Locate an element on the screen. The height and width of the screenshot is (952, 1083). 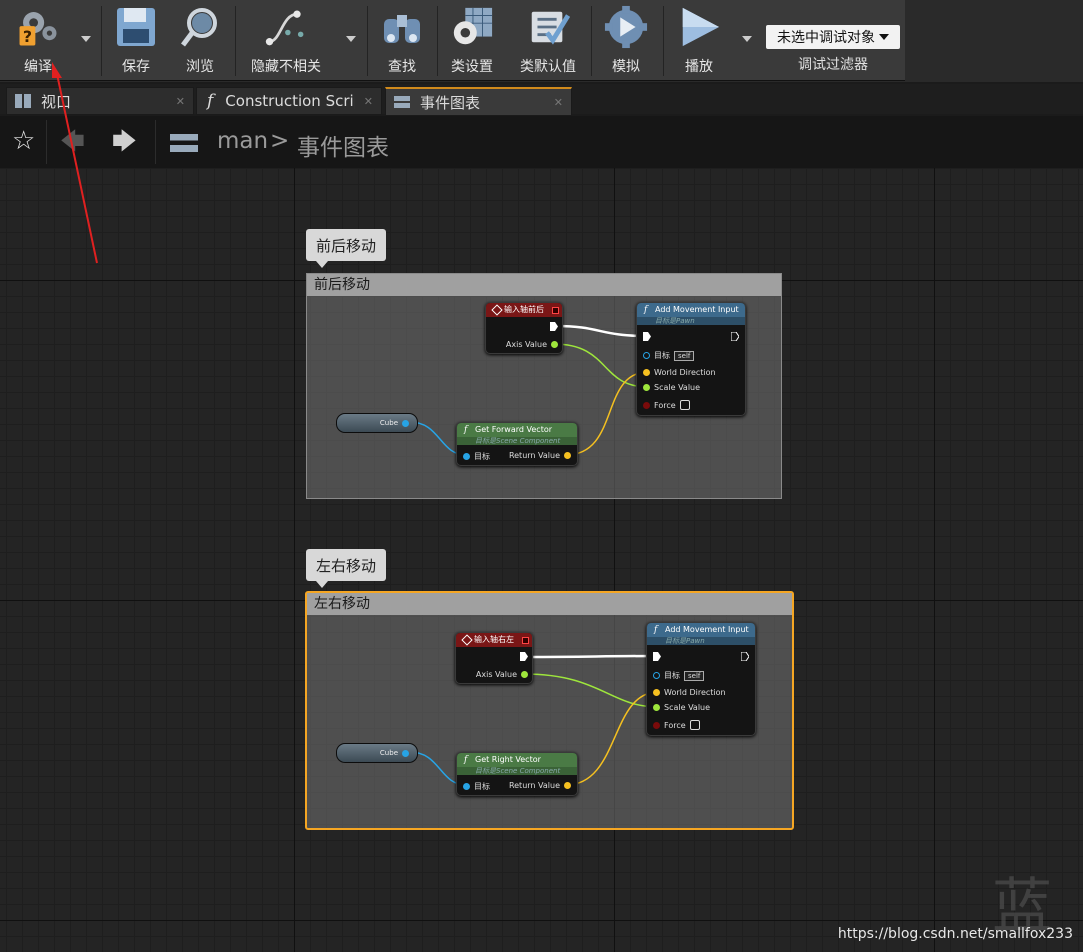
source-credit: https://blog.csdn.net/smallfox233 is located at coordinates (955, 934).